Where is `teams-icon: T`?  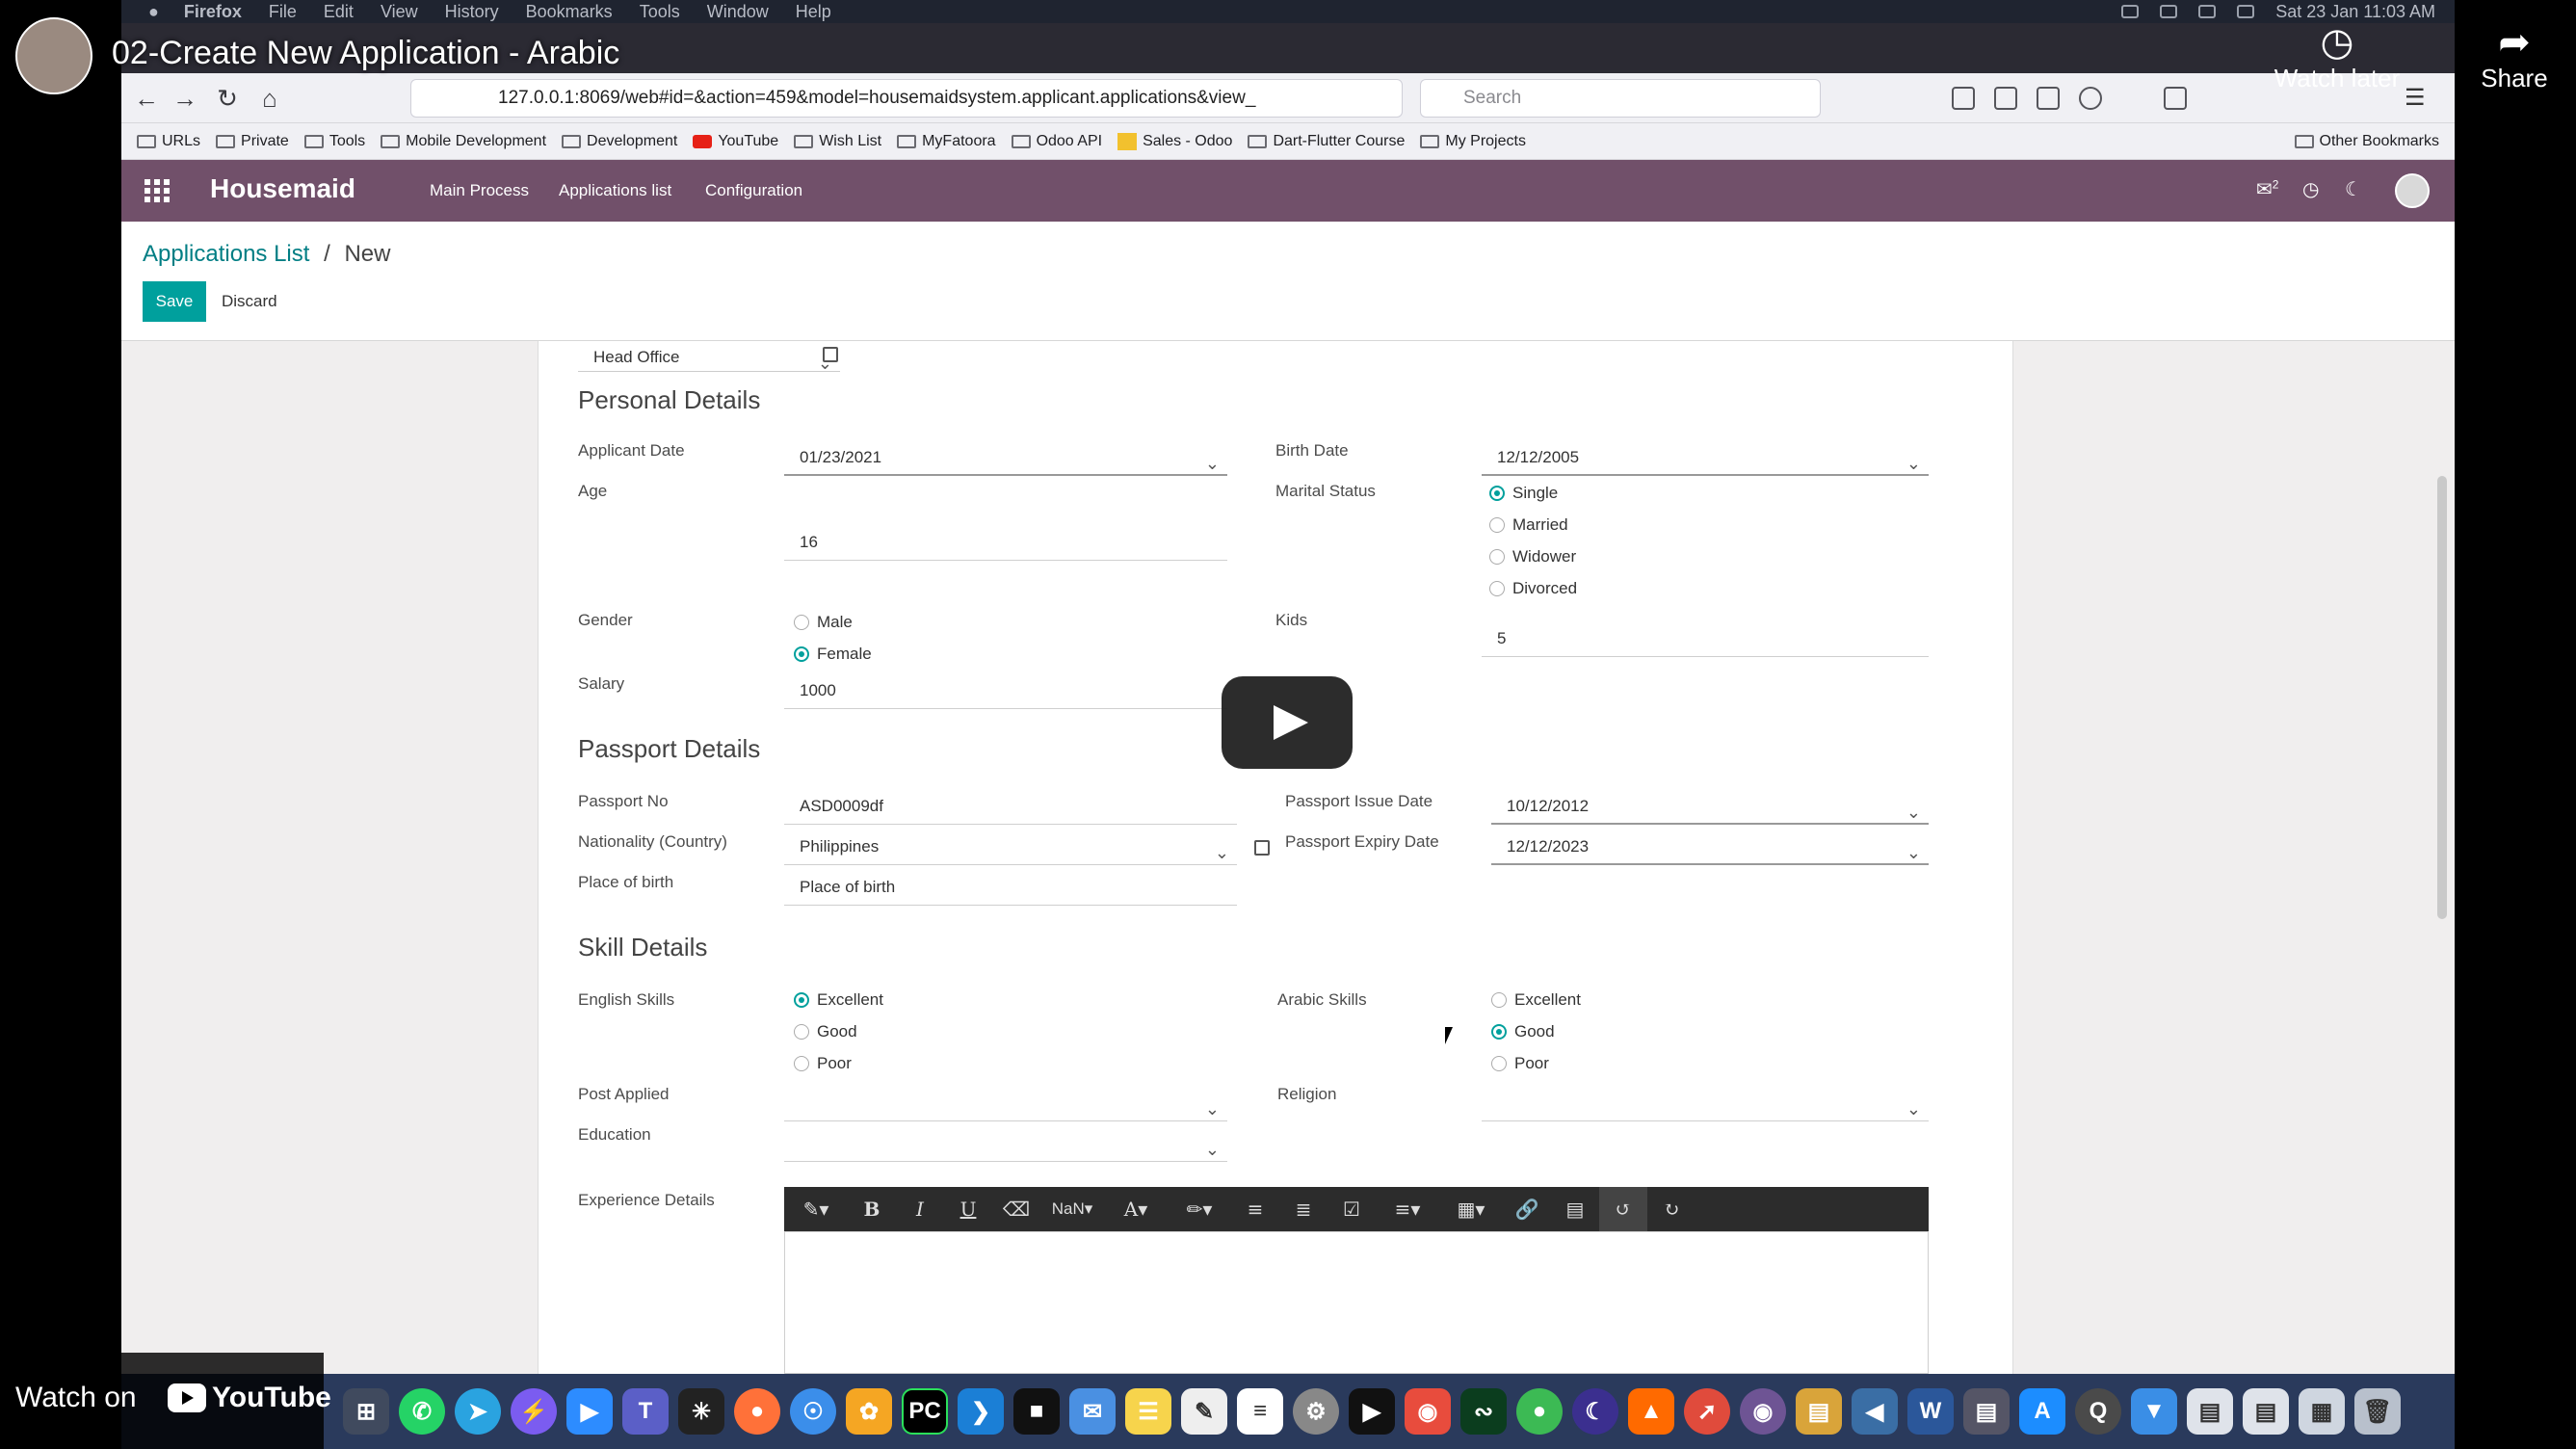 teams-icon: T is located at coordinates (646, 1411).